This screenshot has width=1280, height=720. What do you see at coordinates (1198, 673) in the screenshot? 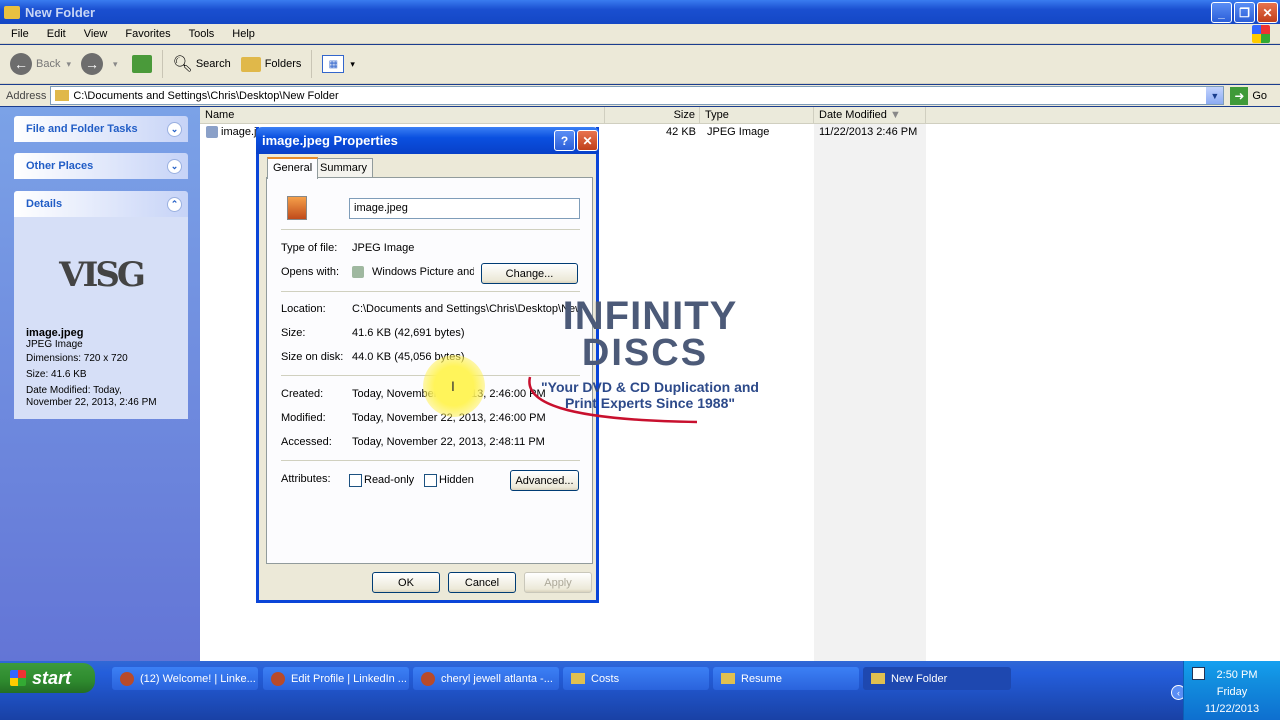
I see `network-icon` at bounding box center [1198, 673].